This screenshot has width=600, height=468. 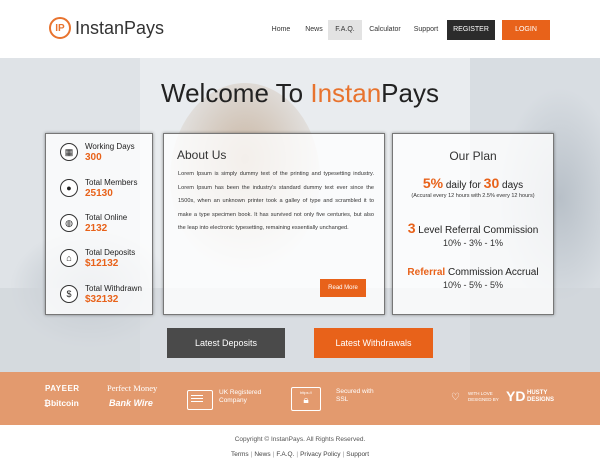 I want to click on latest-deposits-button: Latest Deposits, so click(x=226, y=343).